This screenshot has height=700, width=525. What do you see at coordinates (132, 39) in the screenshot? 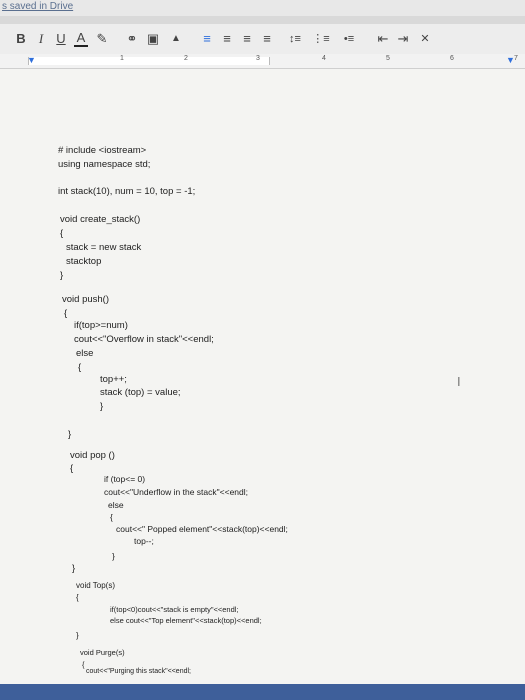
I see `link-icon: ⚭` at bounding box center [132, 39].